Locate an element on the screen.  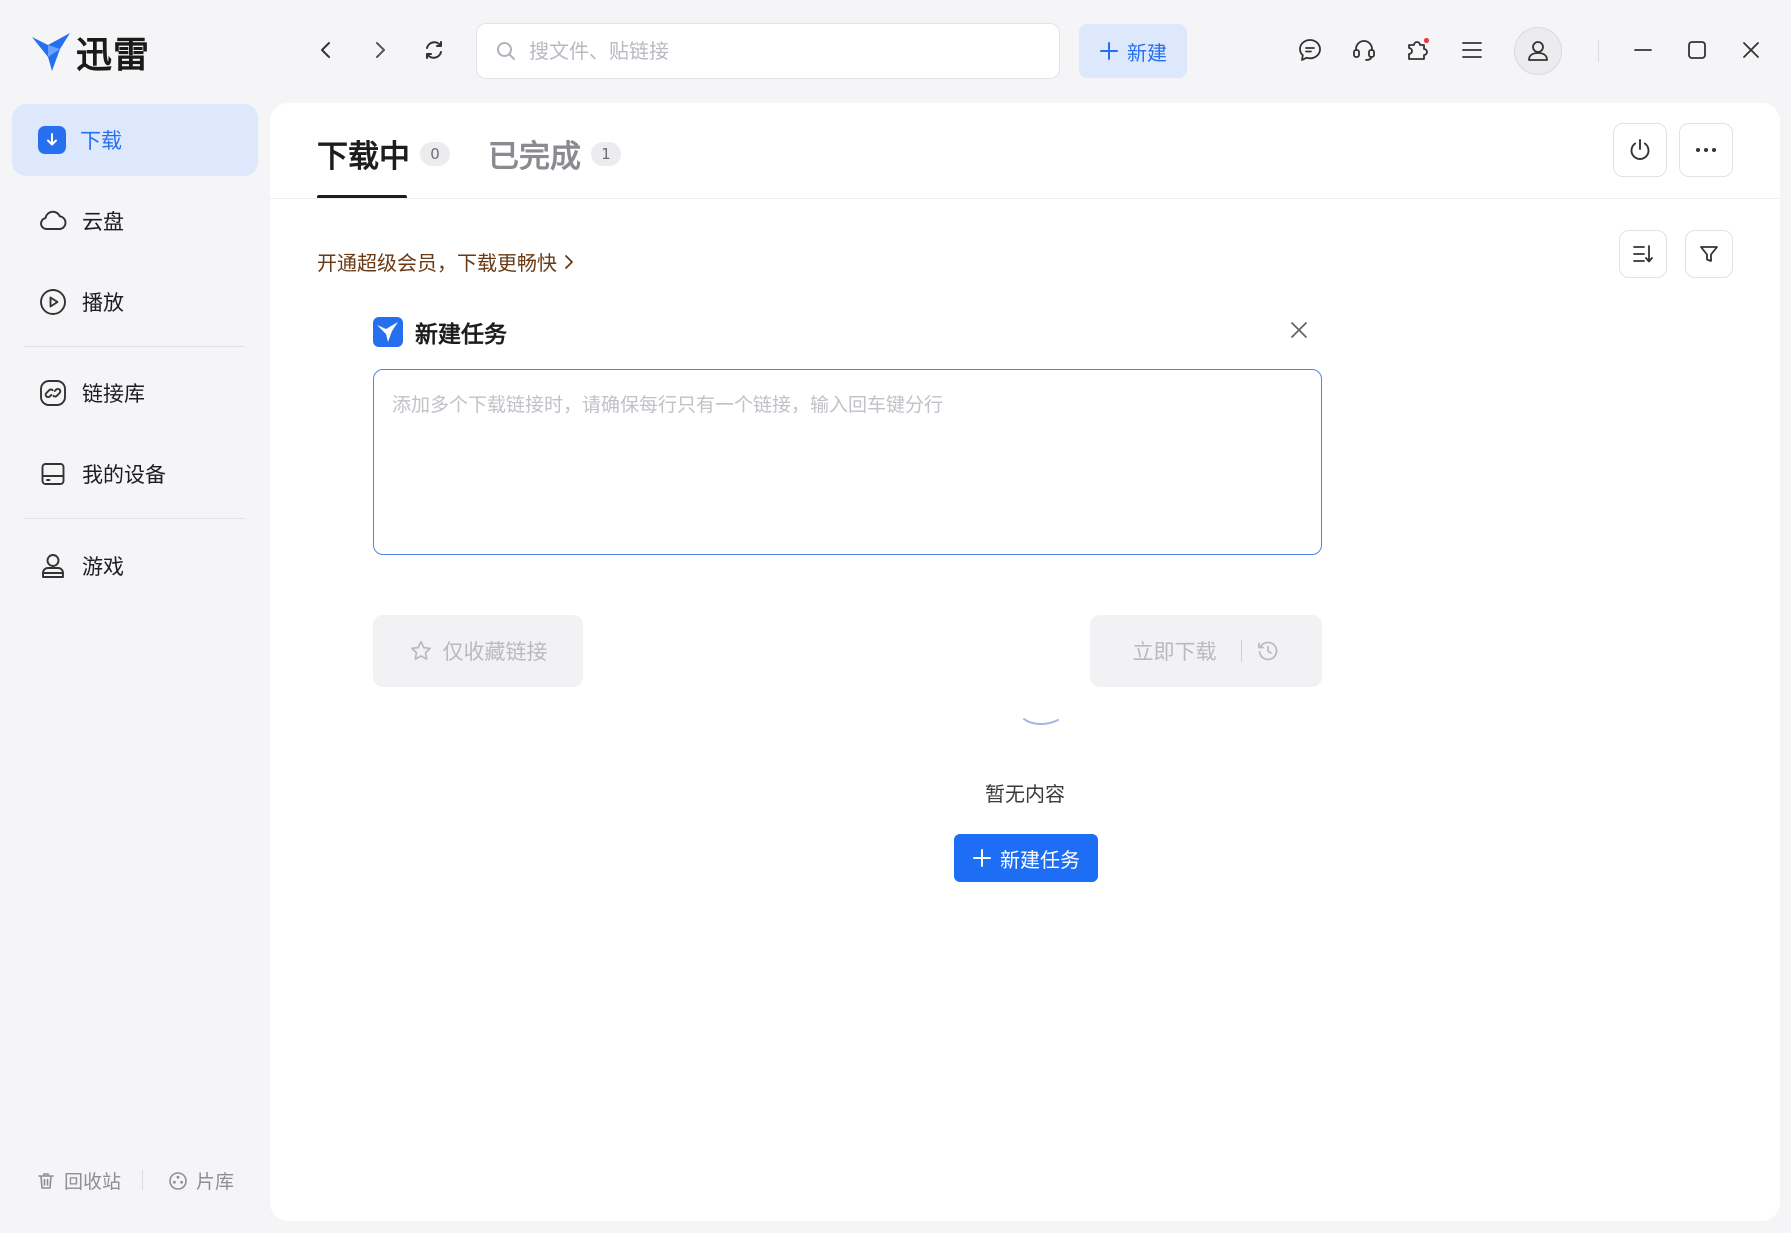
sidebar-item-label: 云盘 is located at coordinates (103, 222).